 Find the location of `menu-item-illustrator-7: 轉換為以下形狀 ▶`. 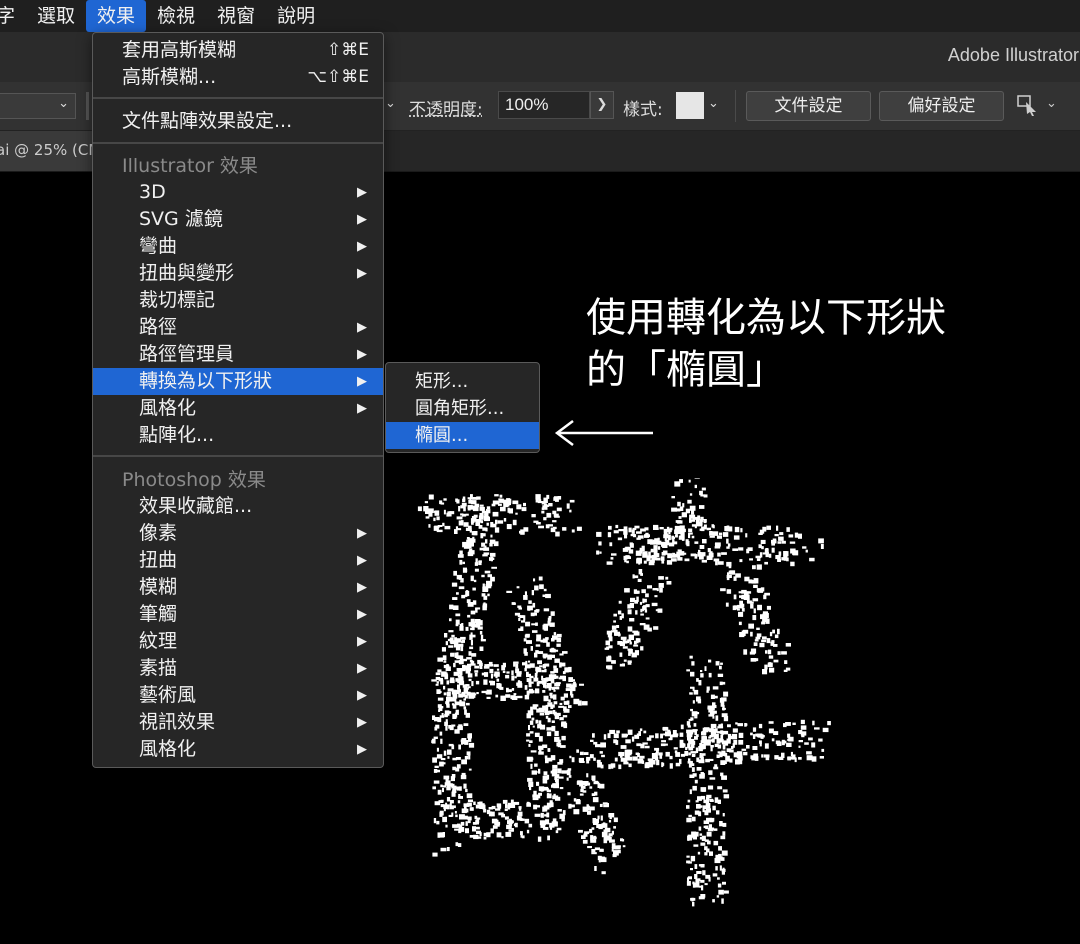

menu-item-illustrator-7: 轉換為以下形狀 ▶ is located at coordinates (238, 381).